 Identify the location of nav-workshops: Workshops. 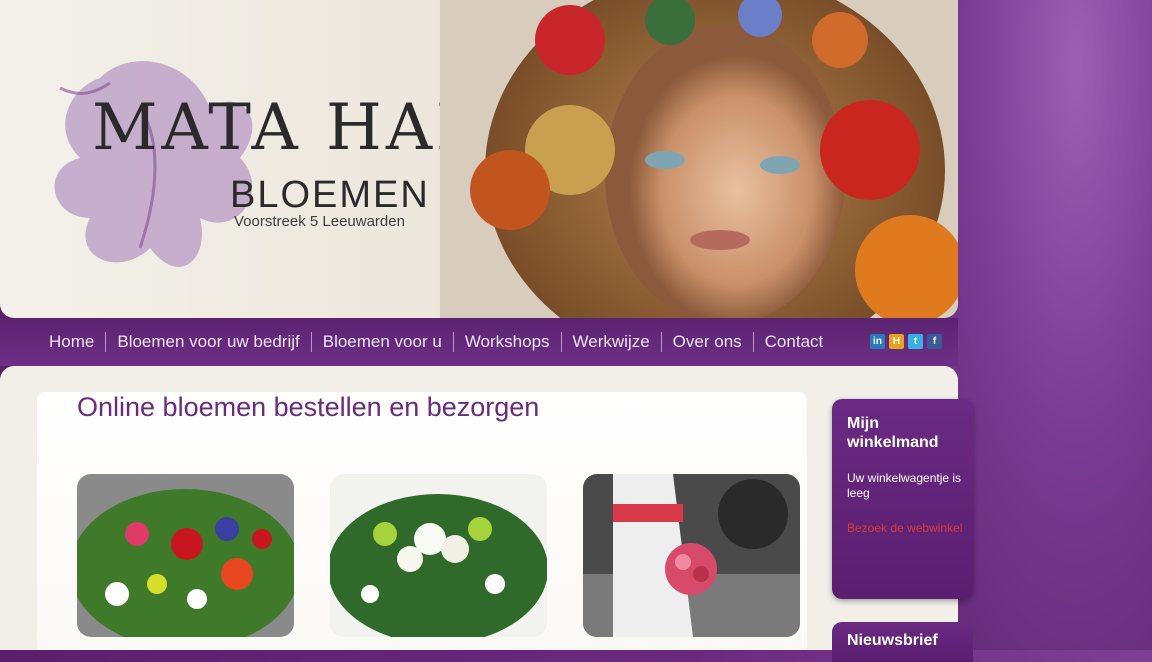
(508, 342).